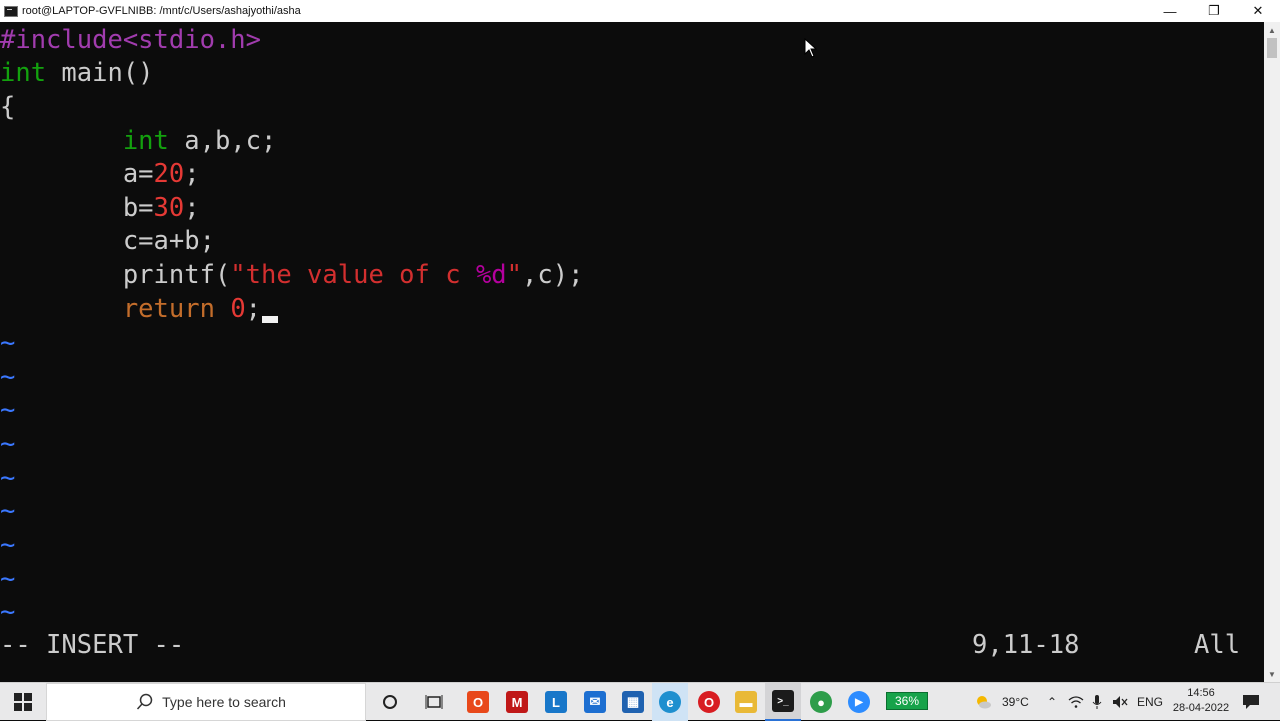 Image resolution: width=1280 pixels, height=721 pixels. Describe the element at coordinates (983, 702) in the screenshot. I see `weather-icon` at that location.